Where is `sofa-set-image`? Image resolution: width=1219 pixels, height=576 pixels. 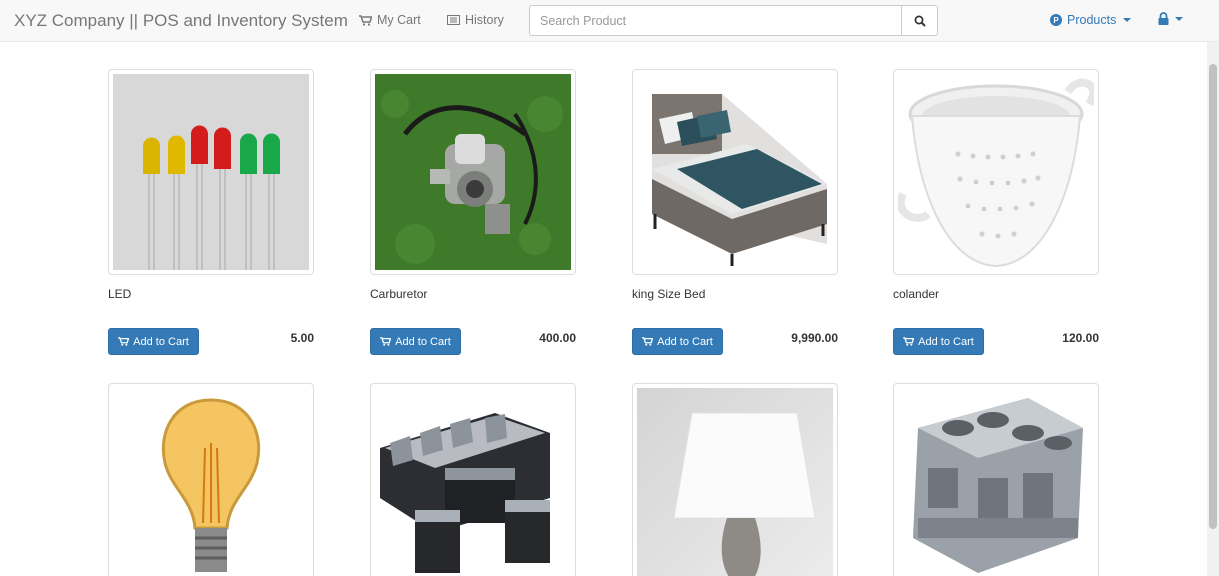
sofa-set-image is located at coordinates (473, 482).